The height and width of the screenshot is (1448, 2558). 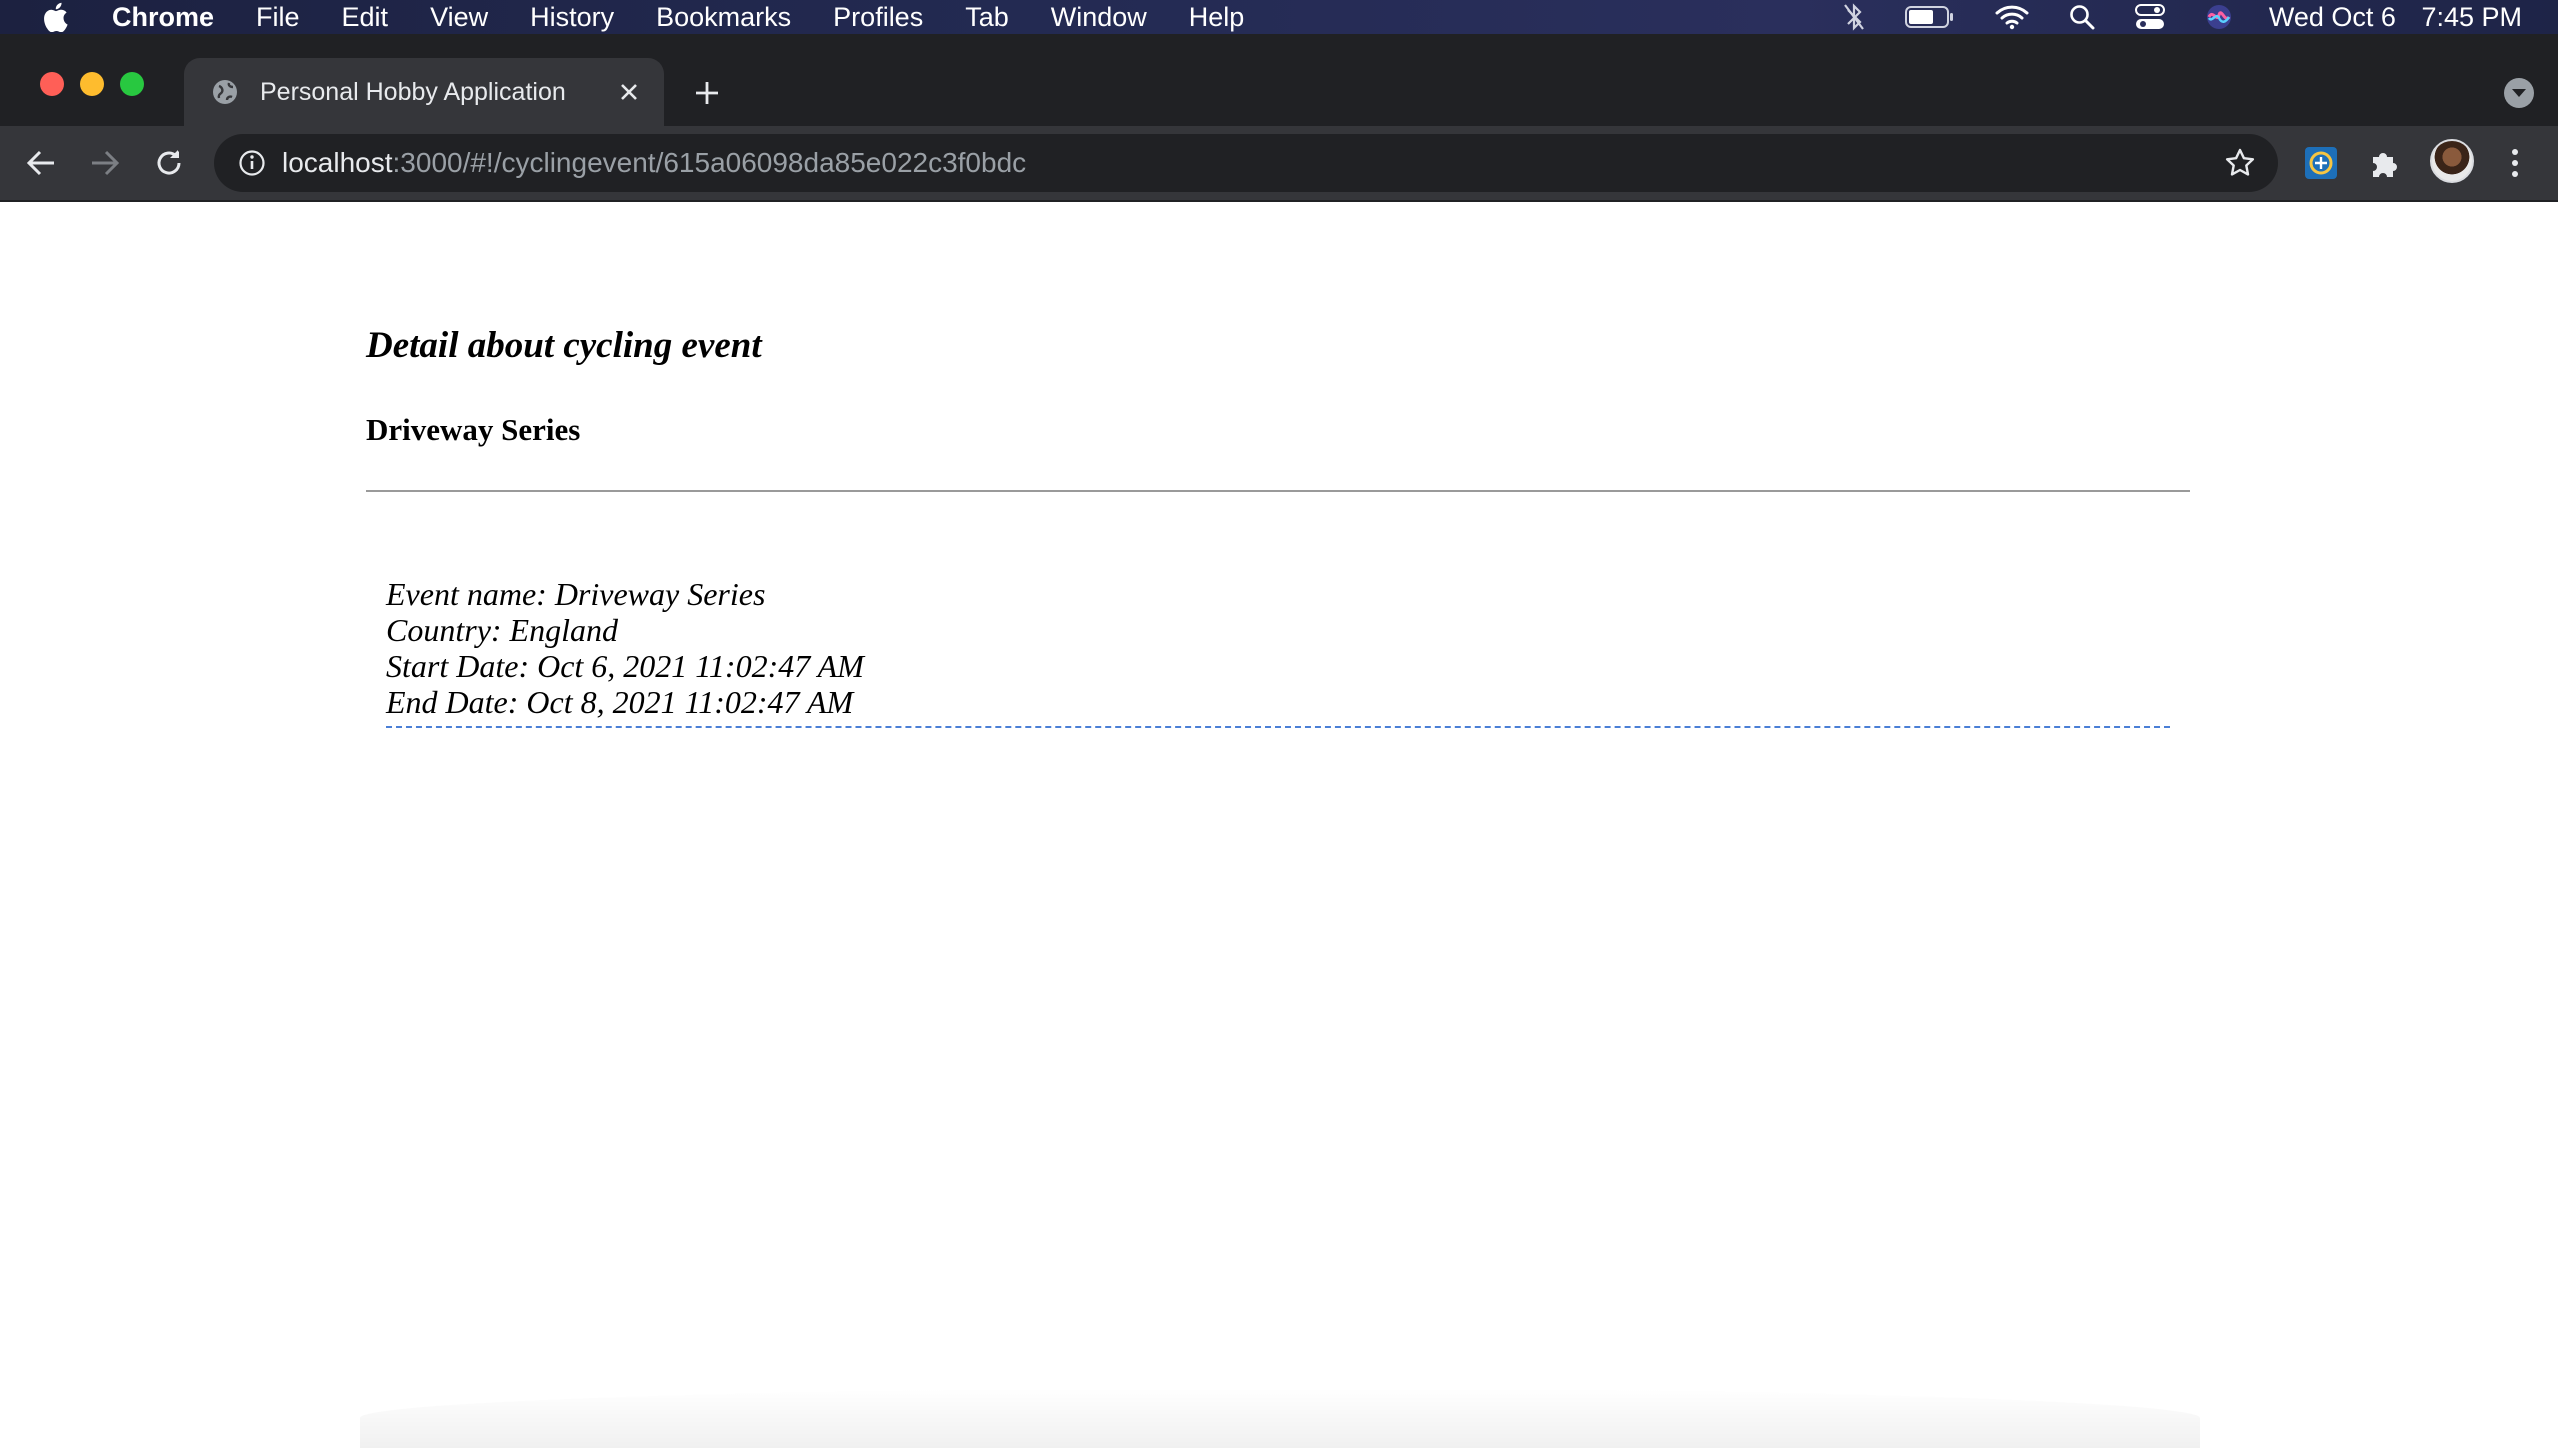 I want to click on menu-tab: Tab, so click(x=987, y=17).